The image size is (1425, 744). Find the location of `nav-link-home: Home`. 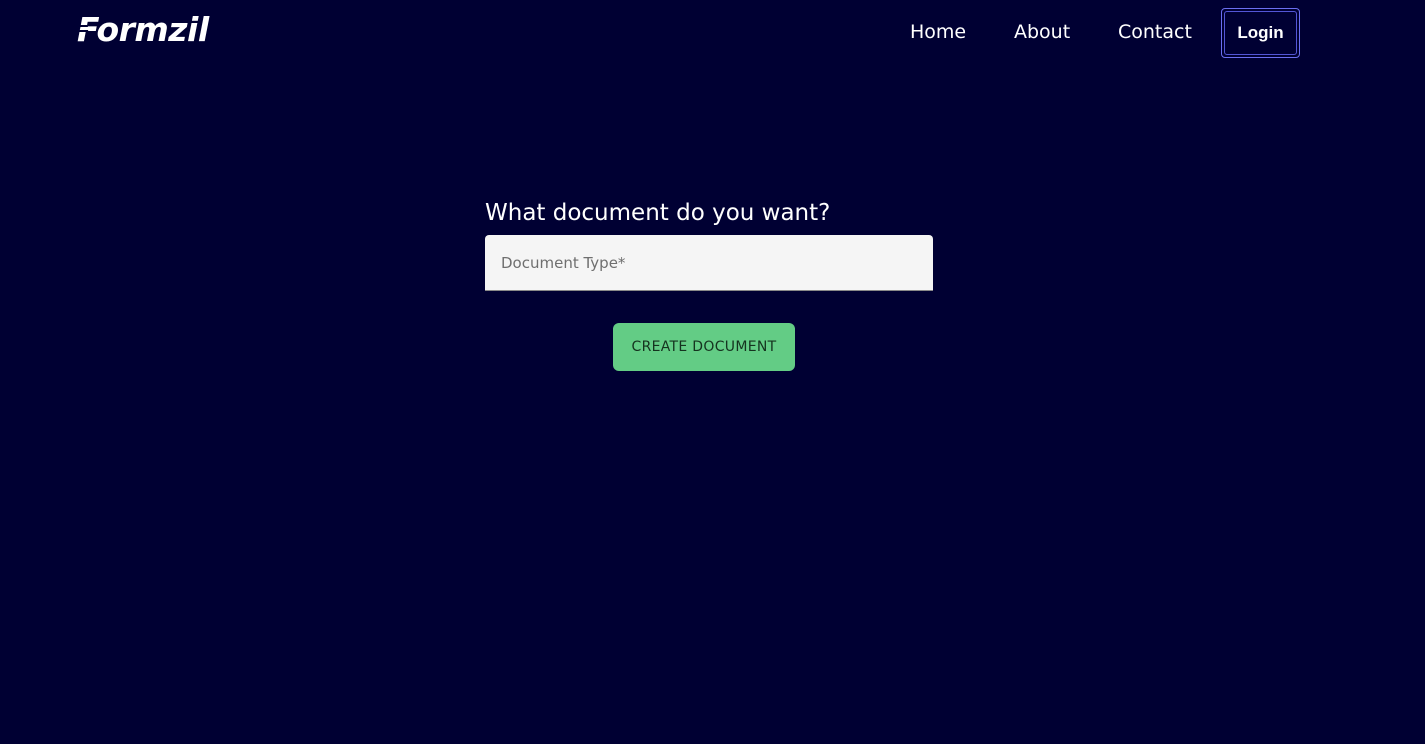

nav-link-home: Home is located at coordinates (938, 32).